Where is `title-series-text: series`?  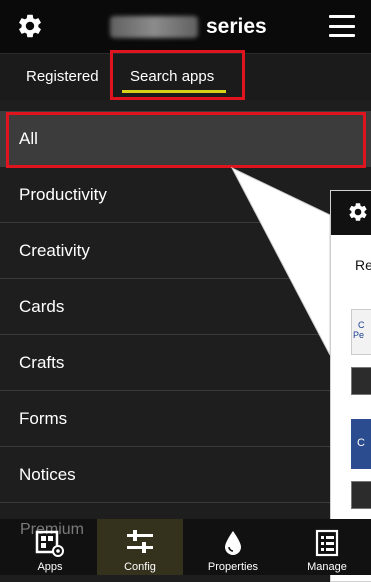 title-series-text: series is located at coordinates (236, 26).